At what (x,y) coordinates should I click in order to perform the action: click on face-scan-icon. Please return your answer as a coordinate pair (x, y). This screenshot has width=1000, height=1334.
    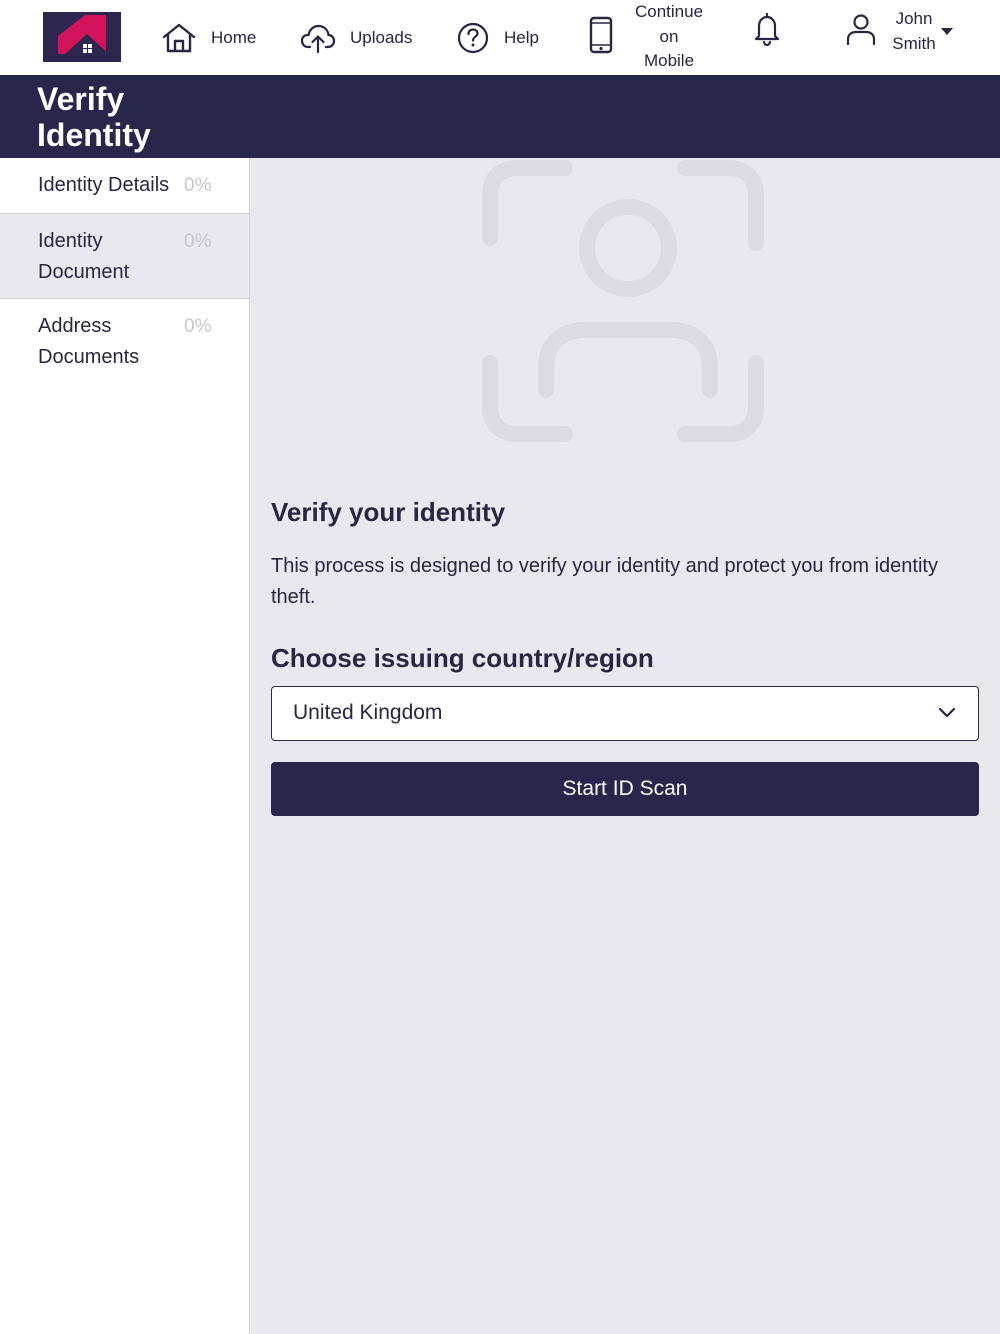
    Looking at the image, I should click on (626, 306).